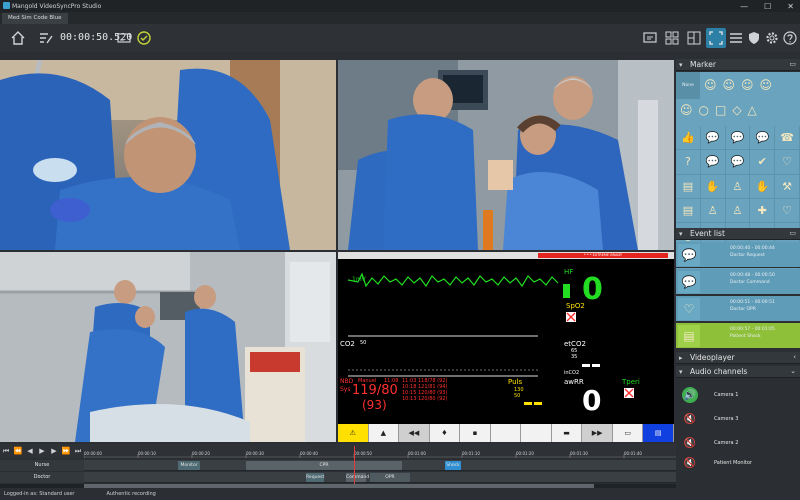  I want to click on menu-icon, so click(736, 38).